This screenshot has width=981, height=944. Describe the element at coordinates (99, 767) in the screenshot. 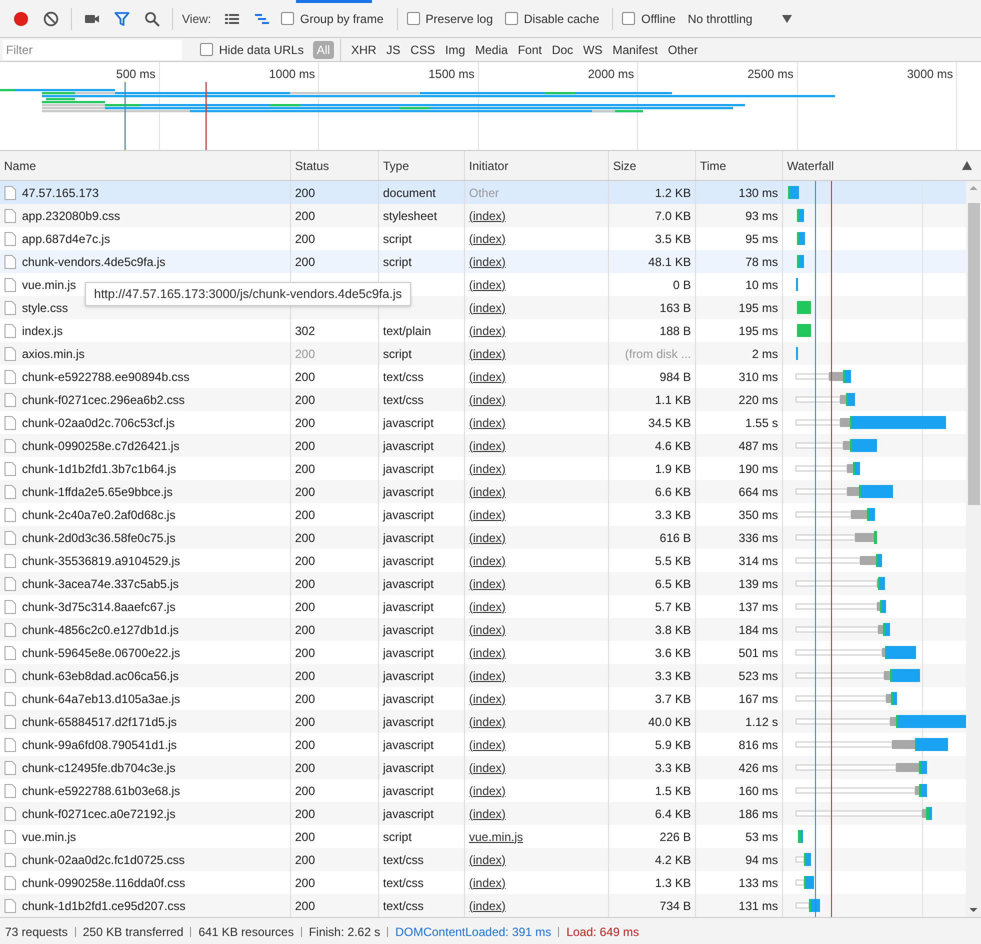

I see `file-name: chunk-c12495fe.db704c3e.js` at that location.